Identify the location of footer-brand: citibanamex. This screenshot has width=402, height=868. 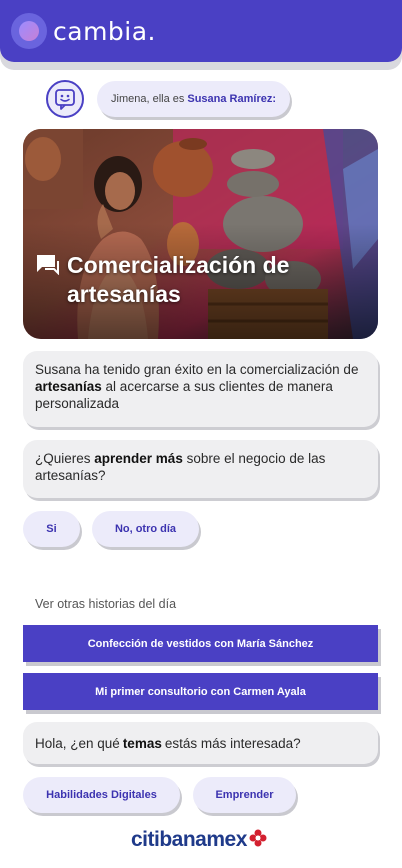
(189, 839).